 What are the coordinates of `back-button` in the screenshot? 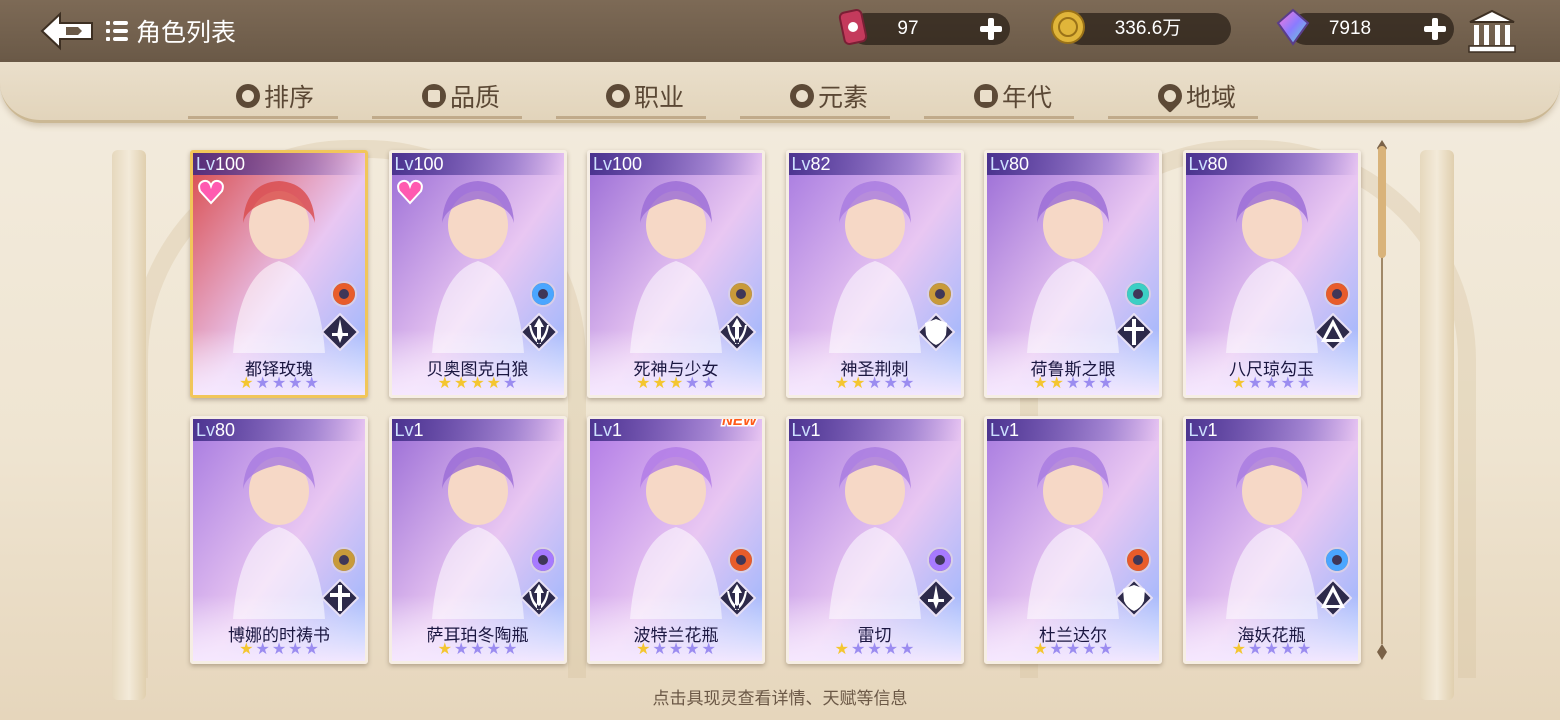 It's located at (67, 31).